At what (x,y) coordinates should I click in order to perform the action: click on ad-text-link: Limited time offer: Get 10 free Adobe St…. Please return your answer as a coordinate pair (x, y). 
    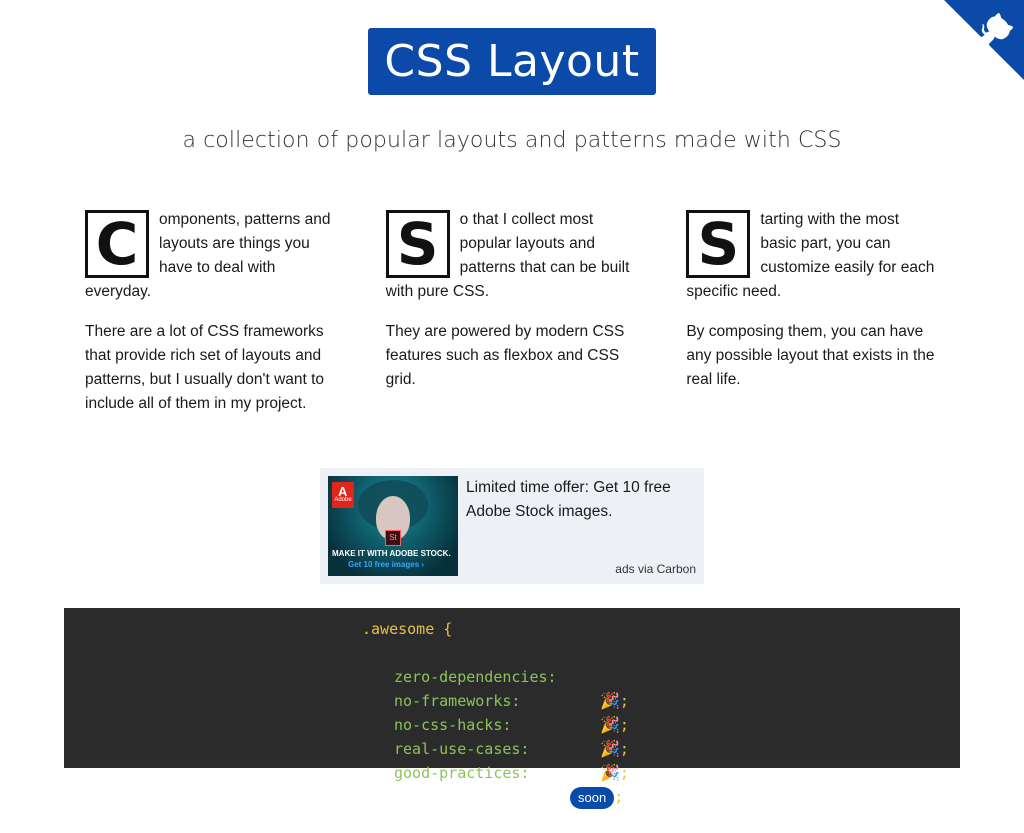
    Looking at the image, I should click on (581, 500).